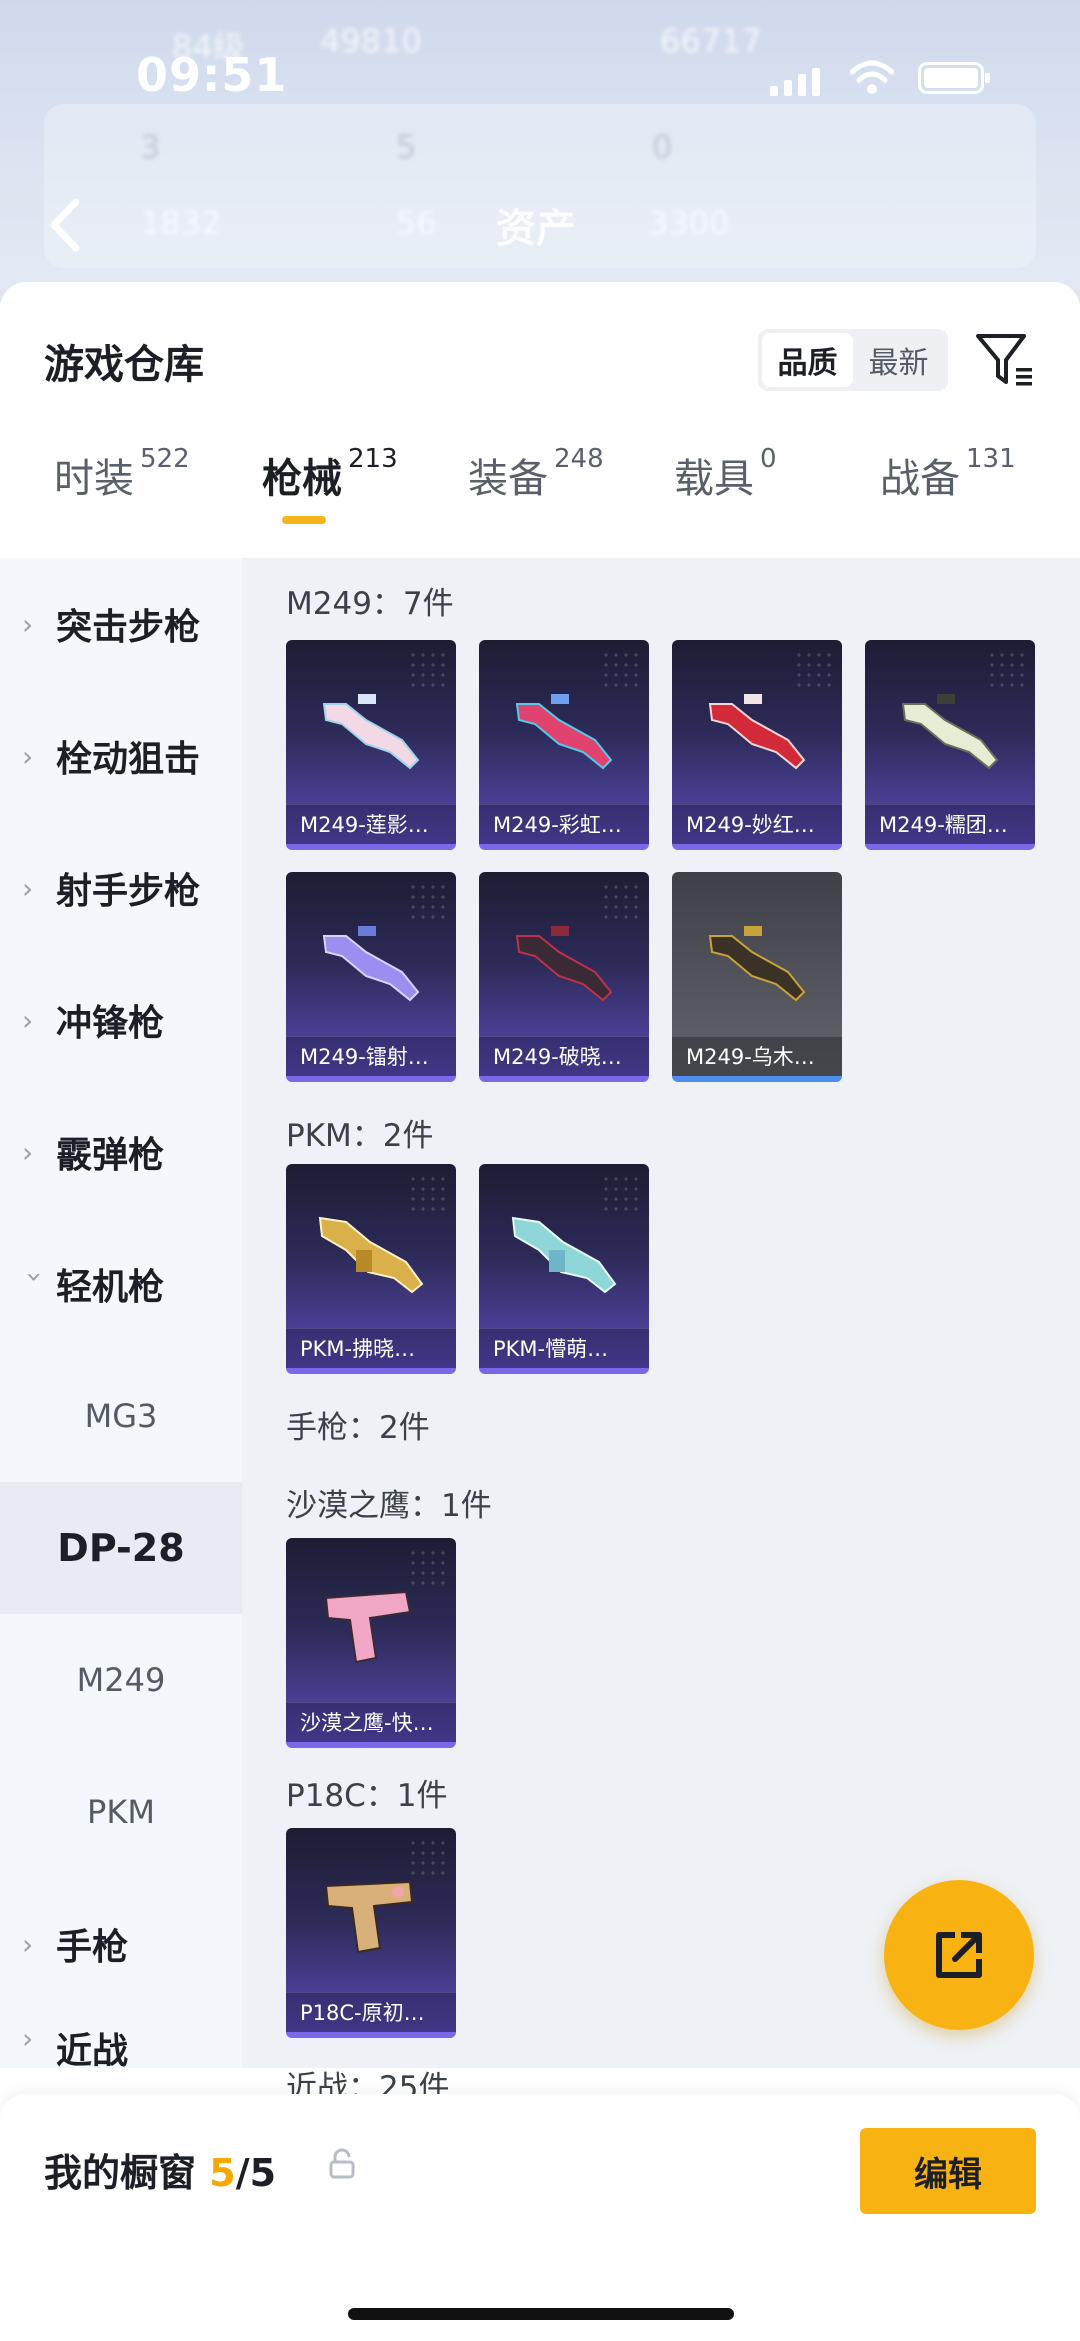 This screenshot has width=1080, height=2341. Describe the element at coordinates (128, 627) in the screenshot. I see `sidebar-item-label: 突击步枪` at that location.